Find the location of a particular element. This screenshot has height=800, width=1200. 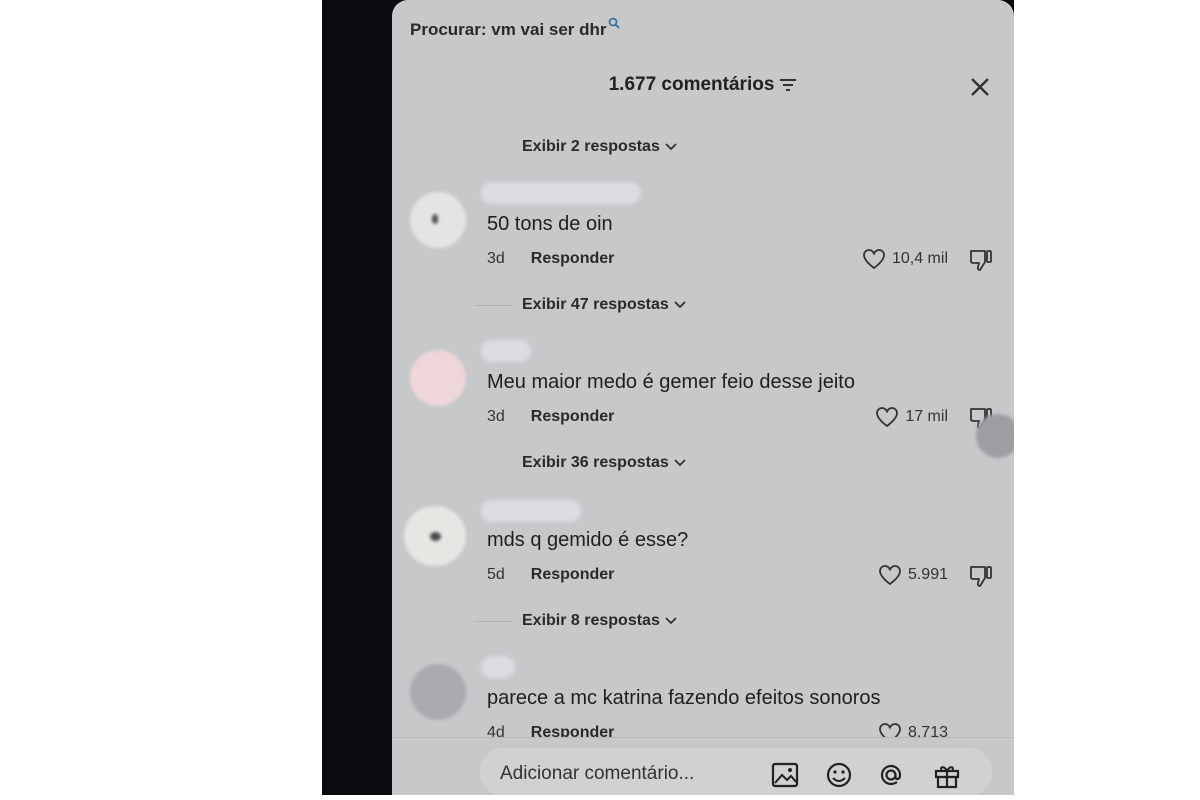

like-count: 10,4 mil is located at coordinates (919, 258).